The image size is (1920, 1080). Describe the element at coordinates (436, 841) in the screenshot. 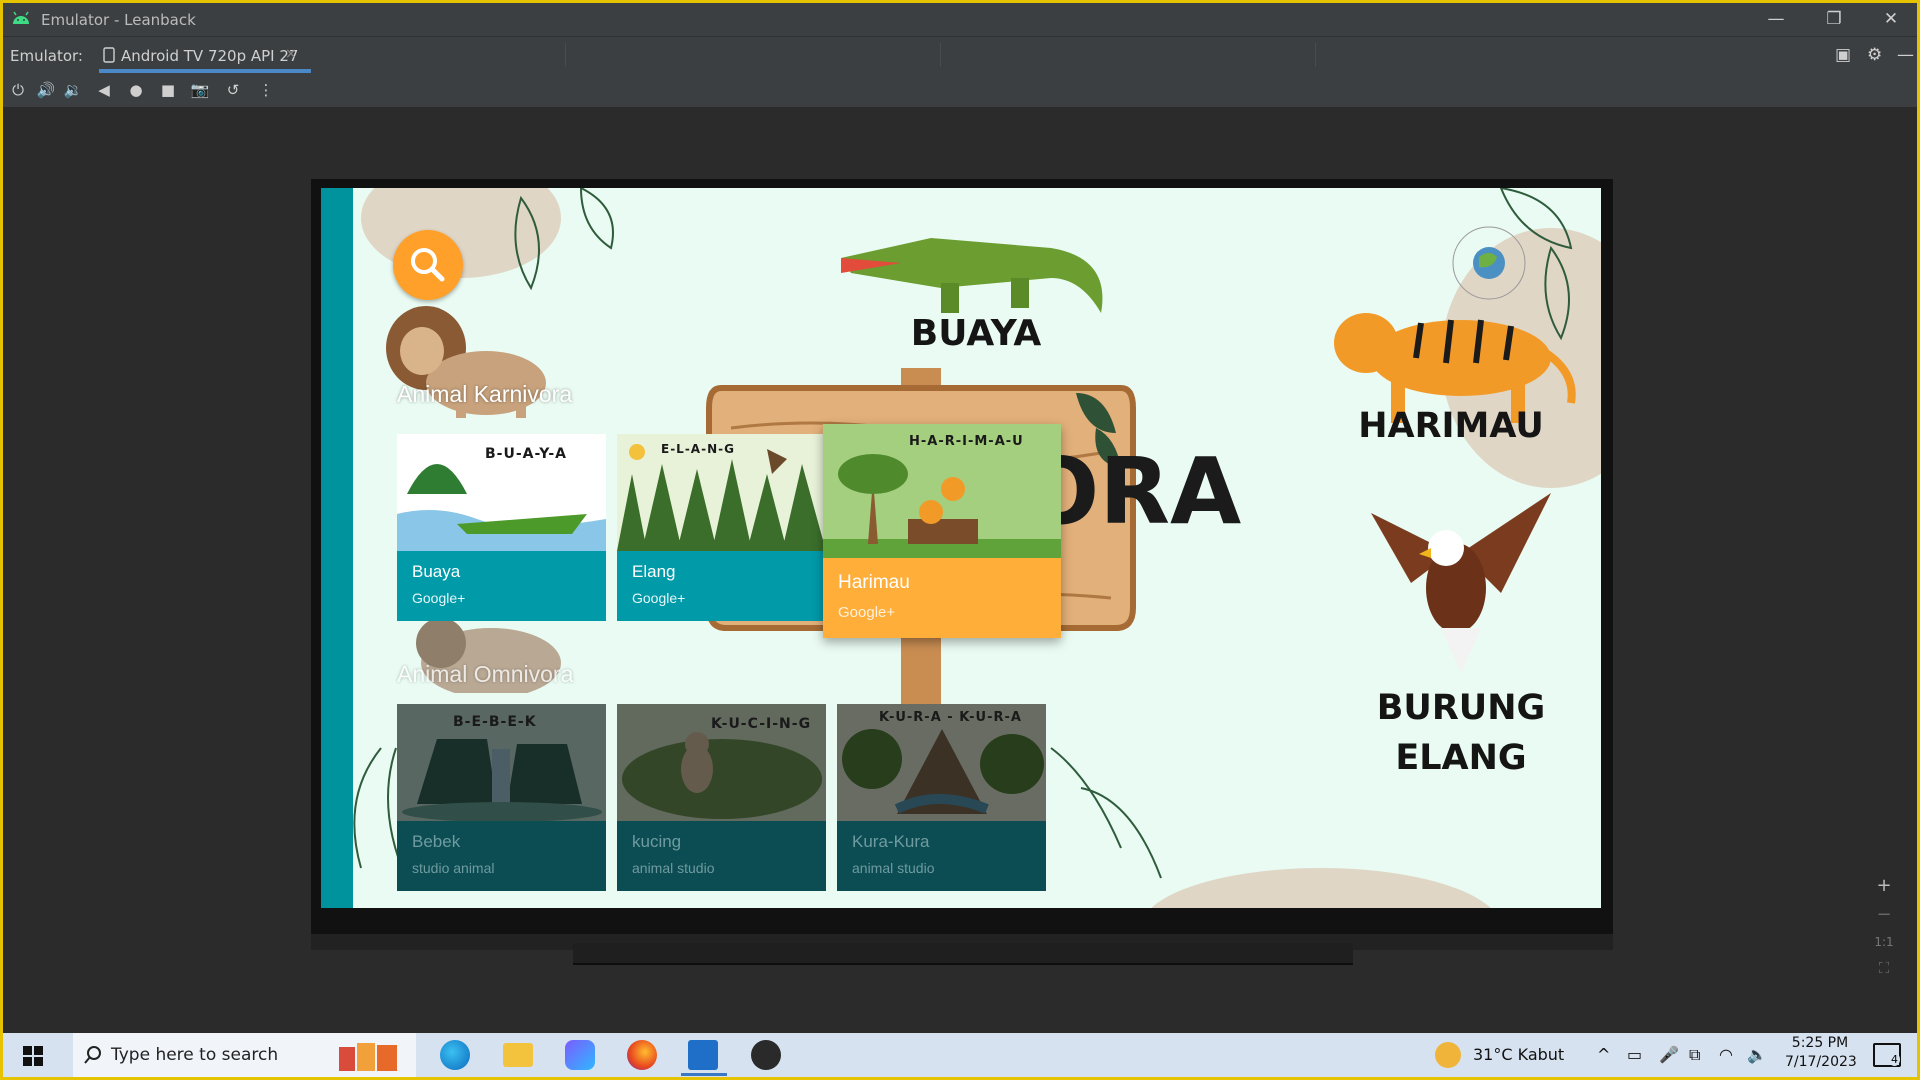

I see `card-title: Bebek` at that location.